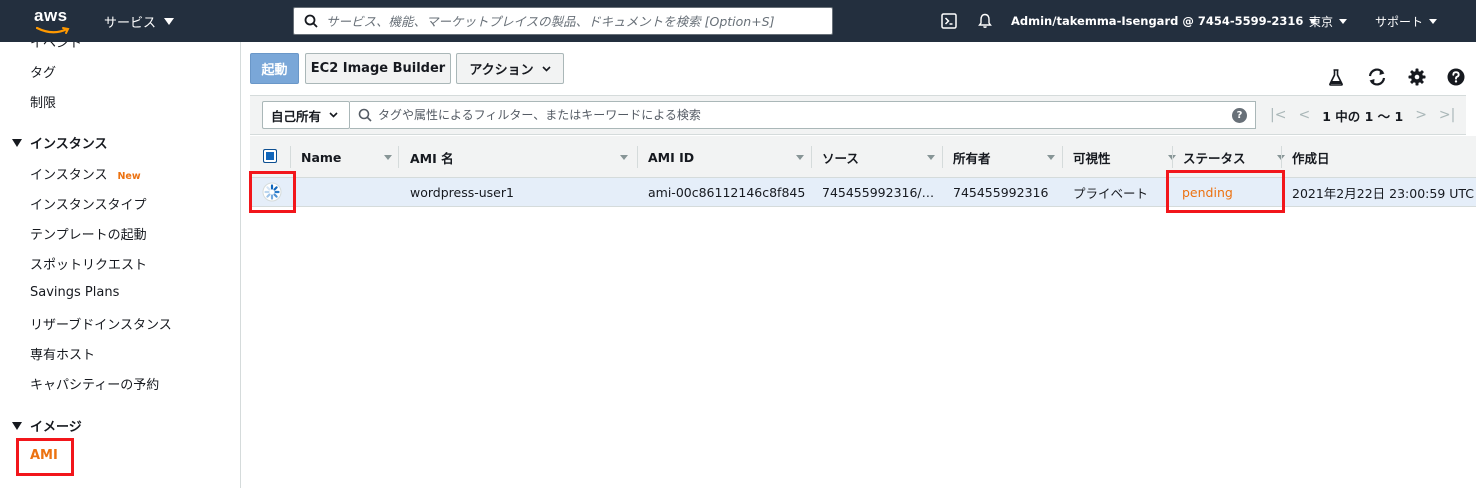 The height and width of the screenshot is (488, 1476). What do you see at coordinates (88, 203) in the screenshot?
I see `sidebar-item-instance-types: インスタンスタイプ` at bounding box center [88, 203].